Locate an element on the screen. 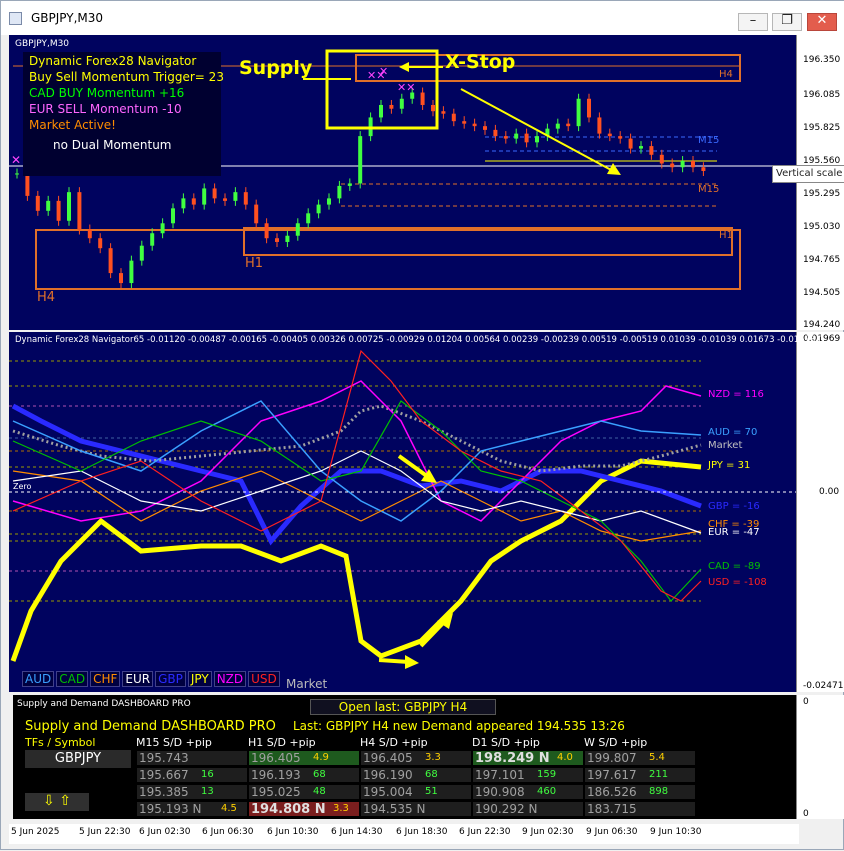 Image resolution: width=844 pixels, height=851 pixels. sd-level: 194.808 N is located at coordinates (288, 809).